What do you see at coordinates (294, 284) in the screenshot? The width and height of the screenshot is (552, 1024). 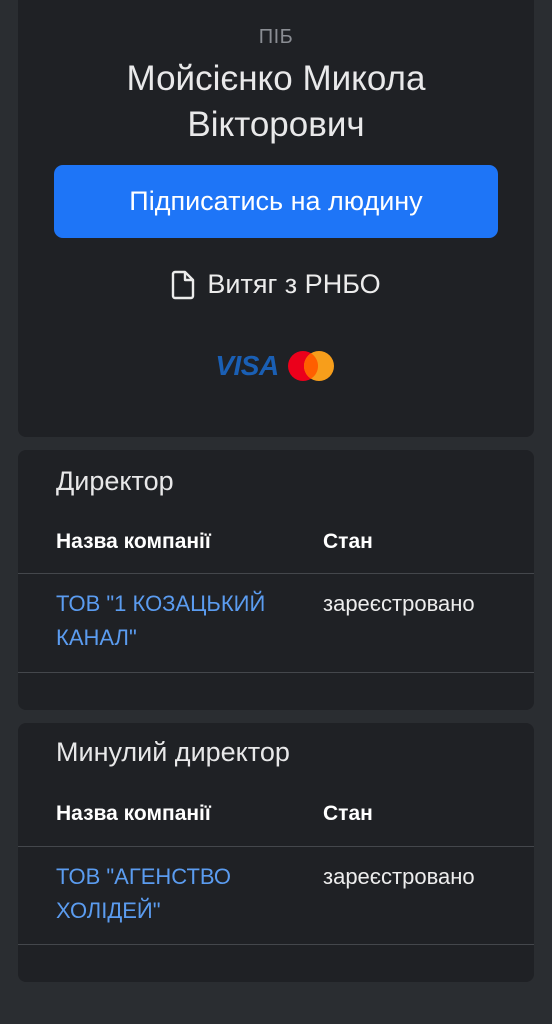 I see `extract-label: Витяг з РНБО` at bounding box center [294, 284].